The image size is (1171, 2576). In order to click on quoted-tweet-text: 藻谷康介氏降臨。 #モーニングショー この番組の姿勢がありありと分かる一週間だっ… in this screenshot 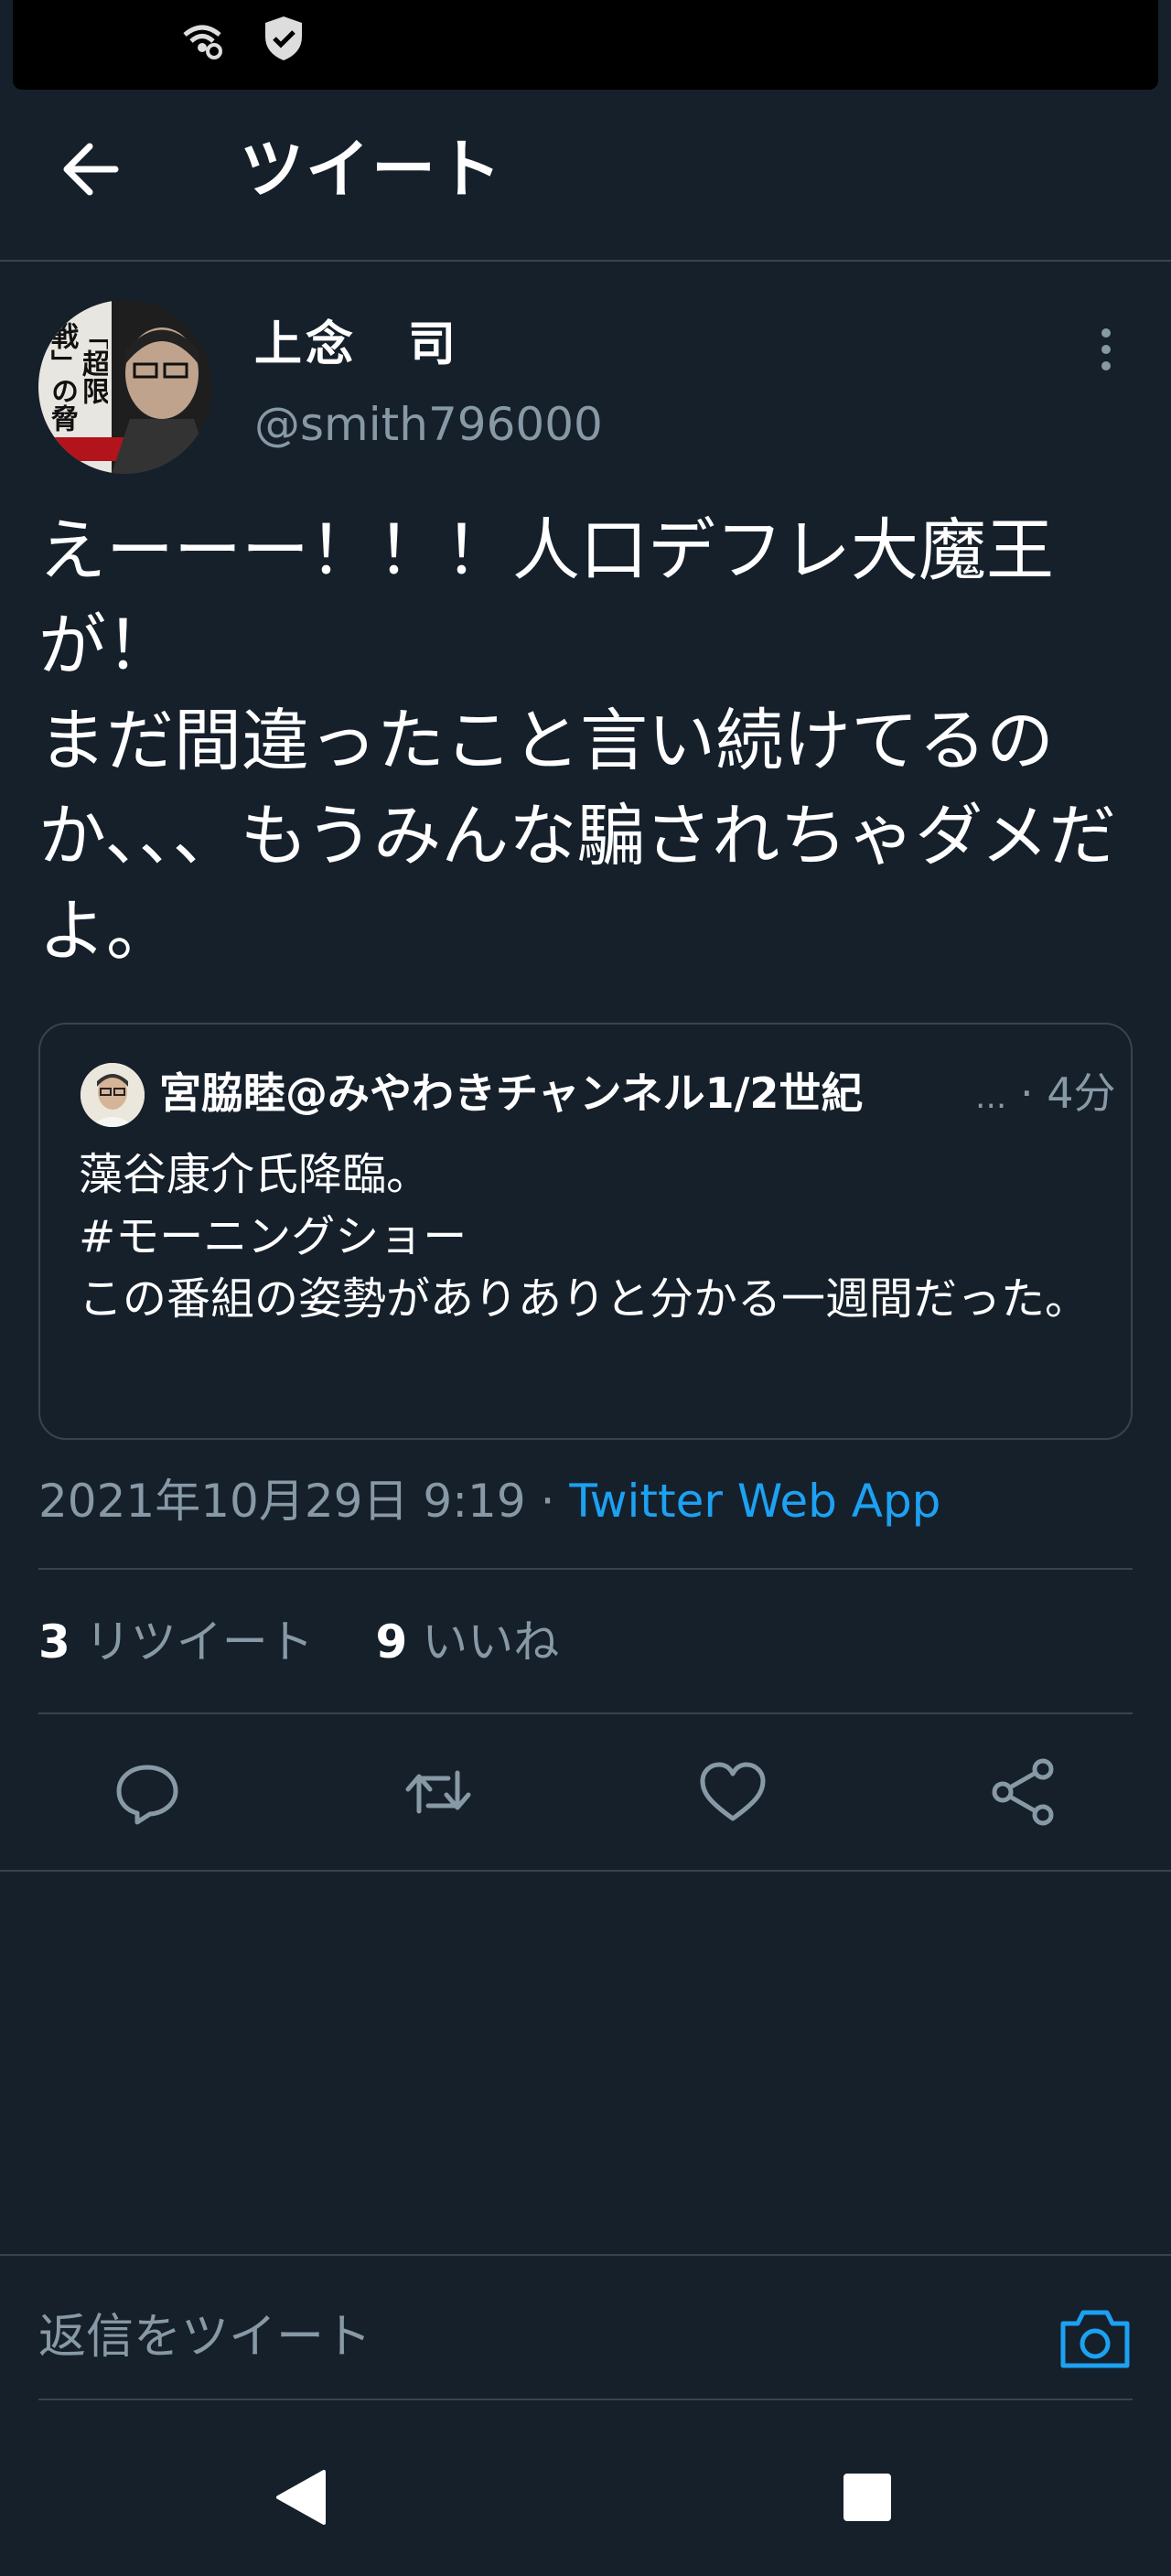, I will do `click(584, 1237)`.